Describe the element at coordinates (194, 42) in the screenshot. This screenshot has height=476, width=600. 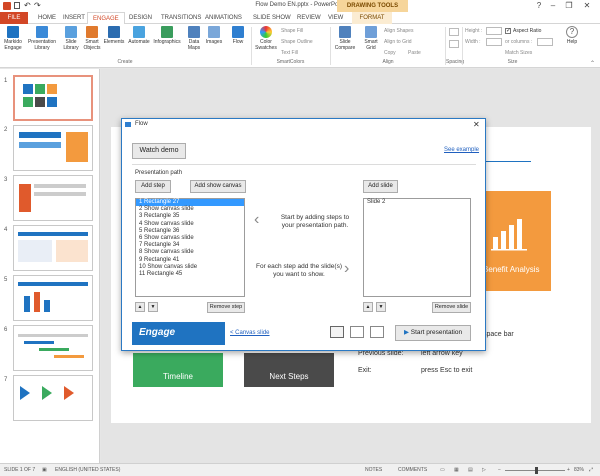
I see `data-maps-button: Data Maps` at that location.